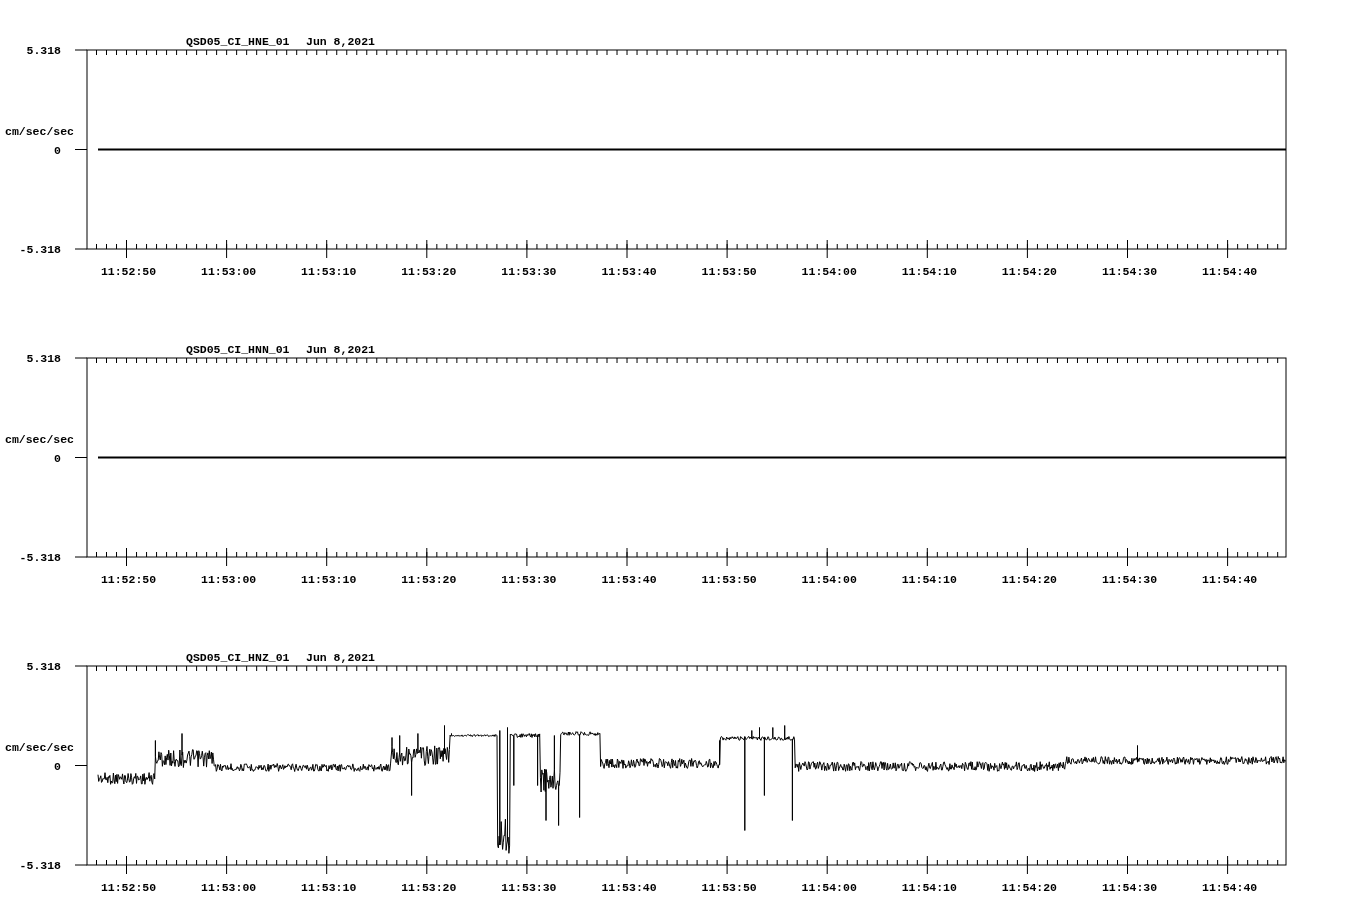 The width and height of the screenshot is (1358, 924). What do you see at coordinates (238, 657) in the screenshot?
I see `plot-title: QSD05_CI_HNZ_01` at bounding box center [238, 657].